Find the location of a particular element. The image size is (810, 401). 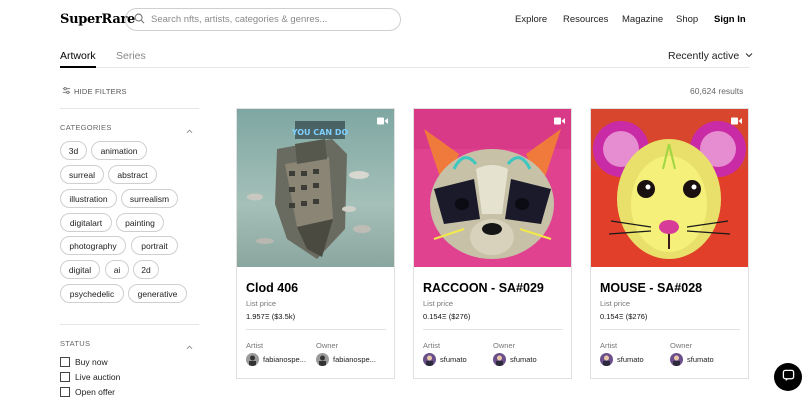

category-chip-surrealism: surrealism is located at coordinates (149, 198).